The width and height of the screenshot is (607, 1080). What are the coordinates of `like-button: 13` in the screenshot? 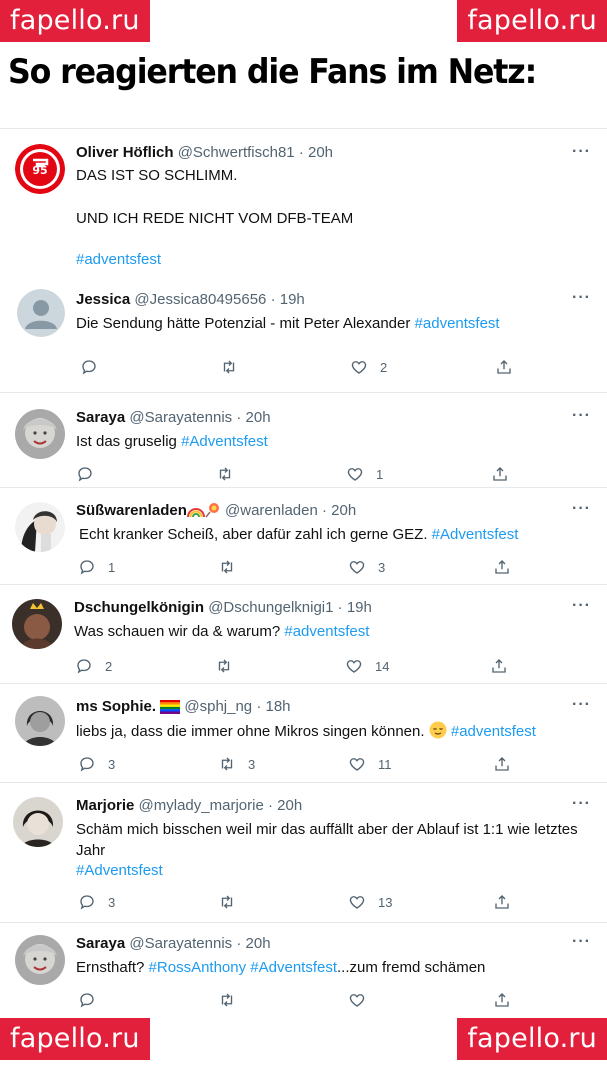 It's located at (370, 902).